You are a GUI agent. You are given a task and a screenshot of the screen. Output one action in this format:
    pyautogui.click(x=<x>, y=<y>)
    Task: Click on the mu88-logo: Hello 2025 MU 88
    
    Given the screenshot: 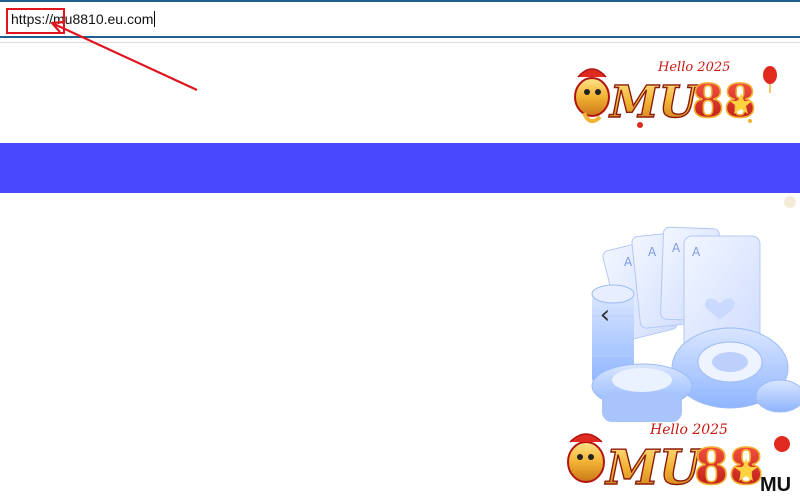 What is the action you would take?
    pyautogui.click(x=677, y=92)
    